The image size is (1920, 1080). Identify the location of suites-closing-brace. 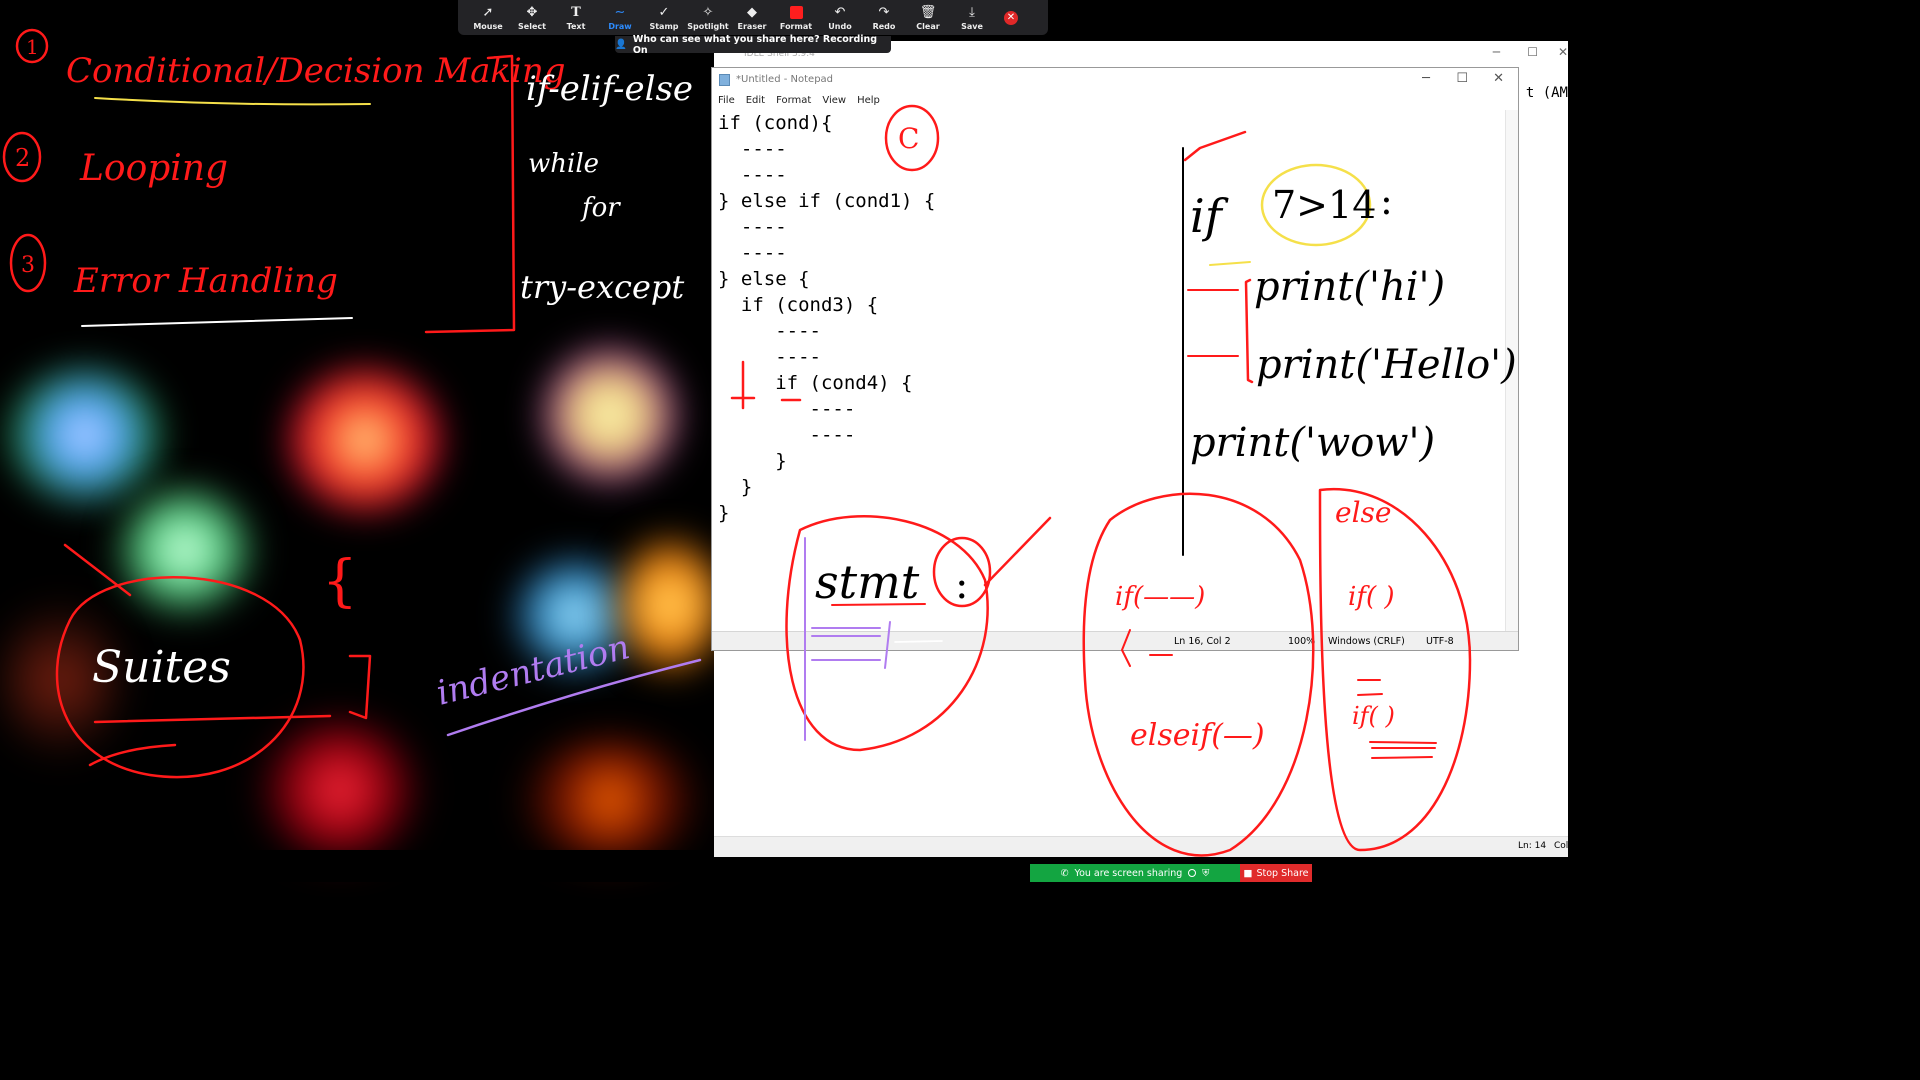
(360, 687).